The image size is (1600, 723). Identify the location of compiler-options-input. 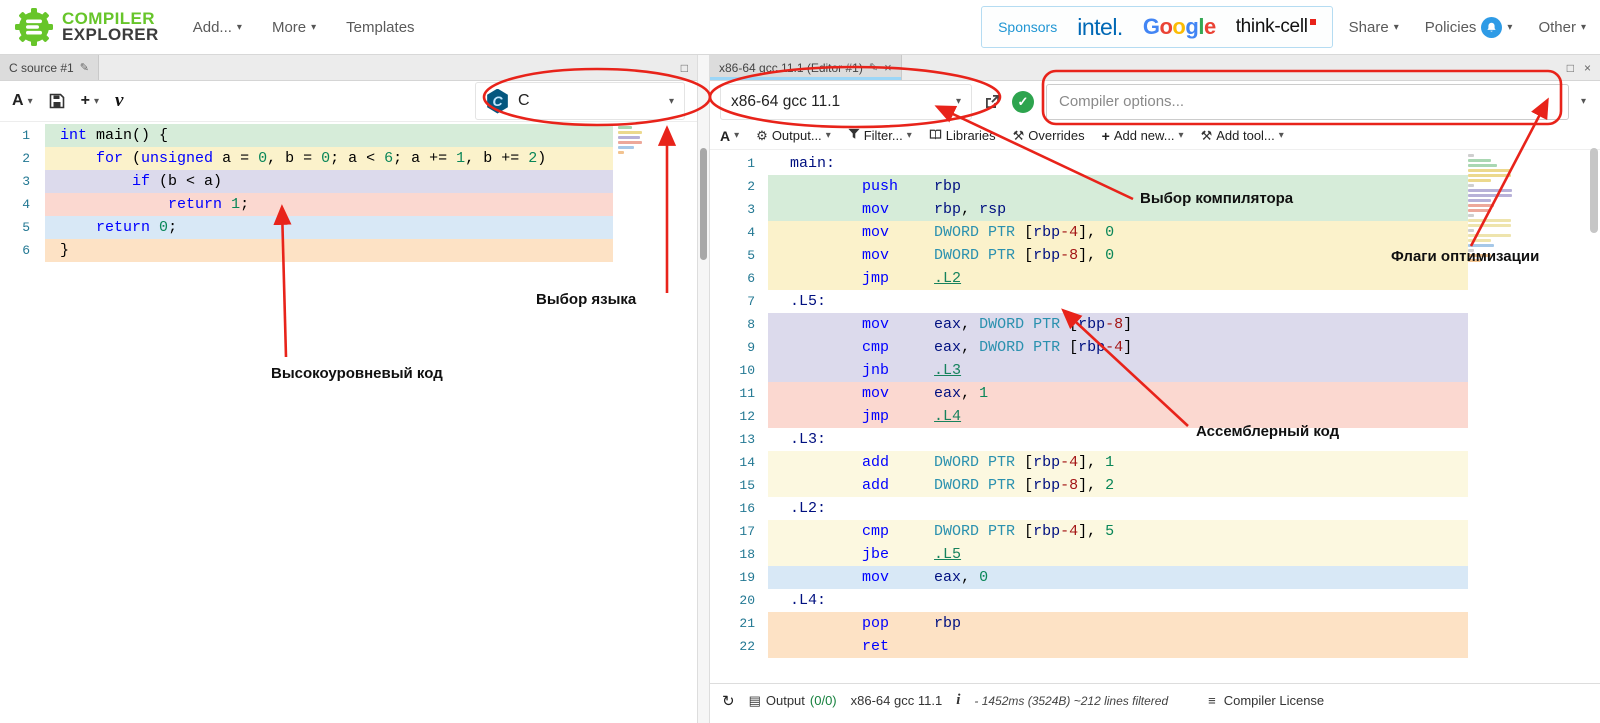
(1307, 101).